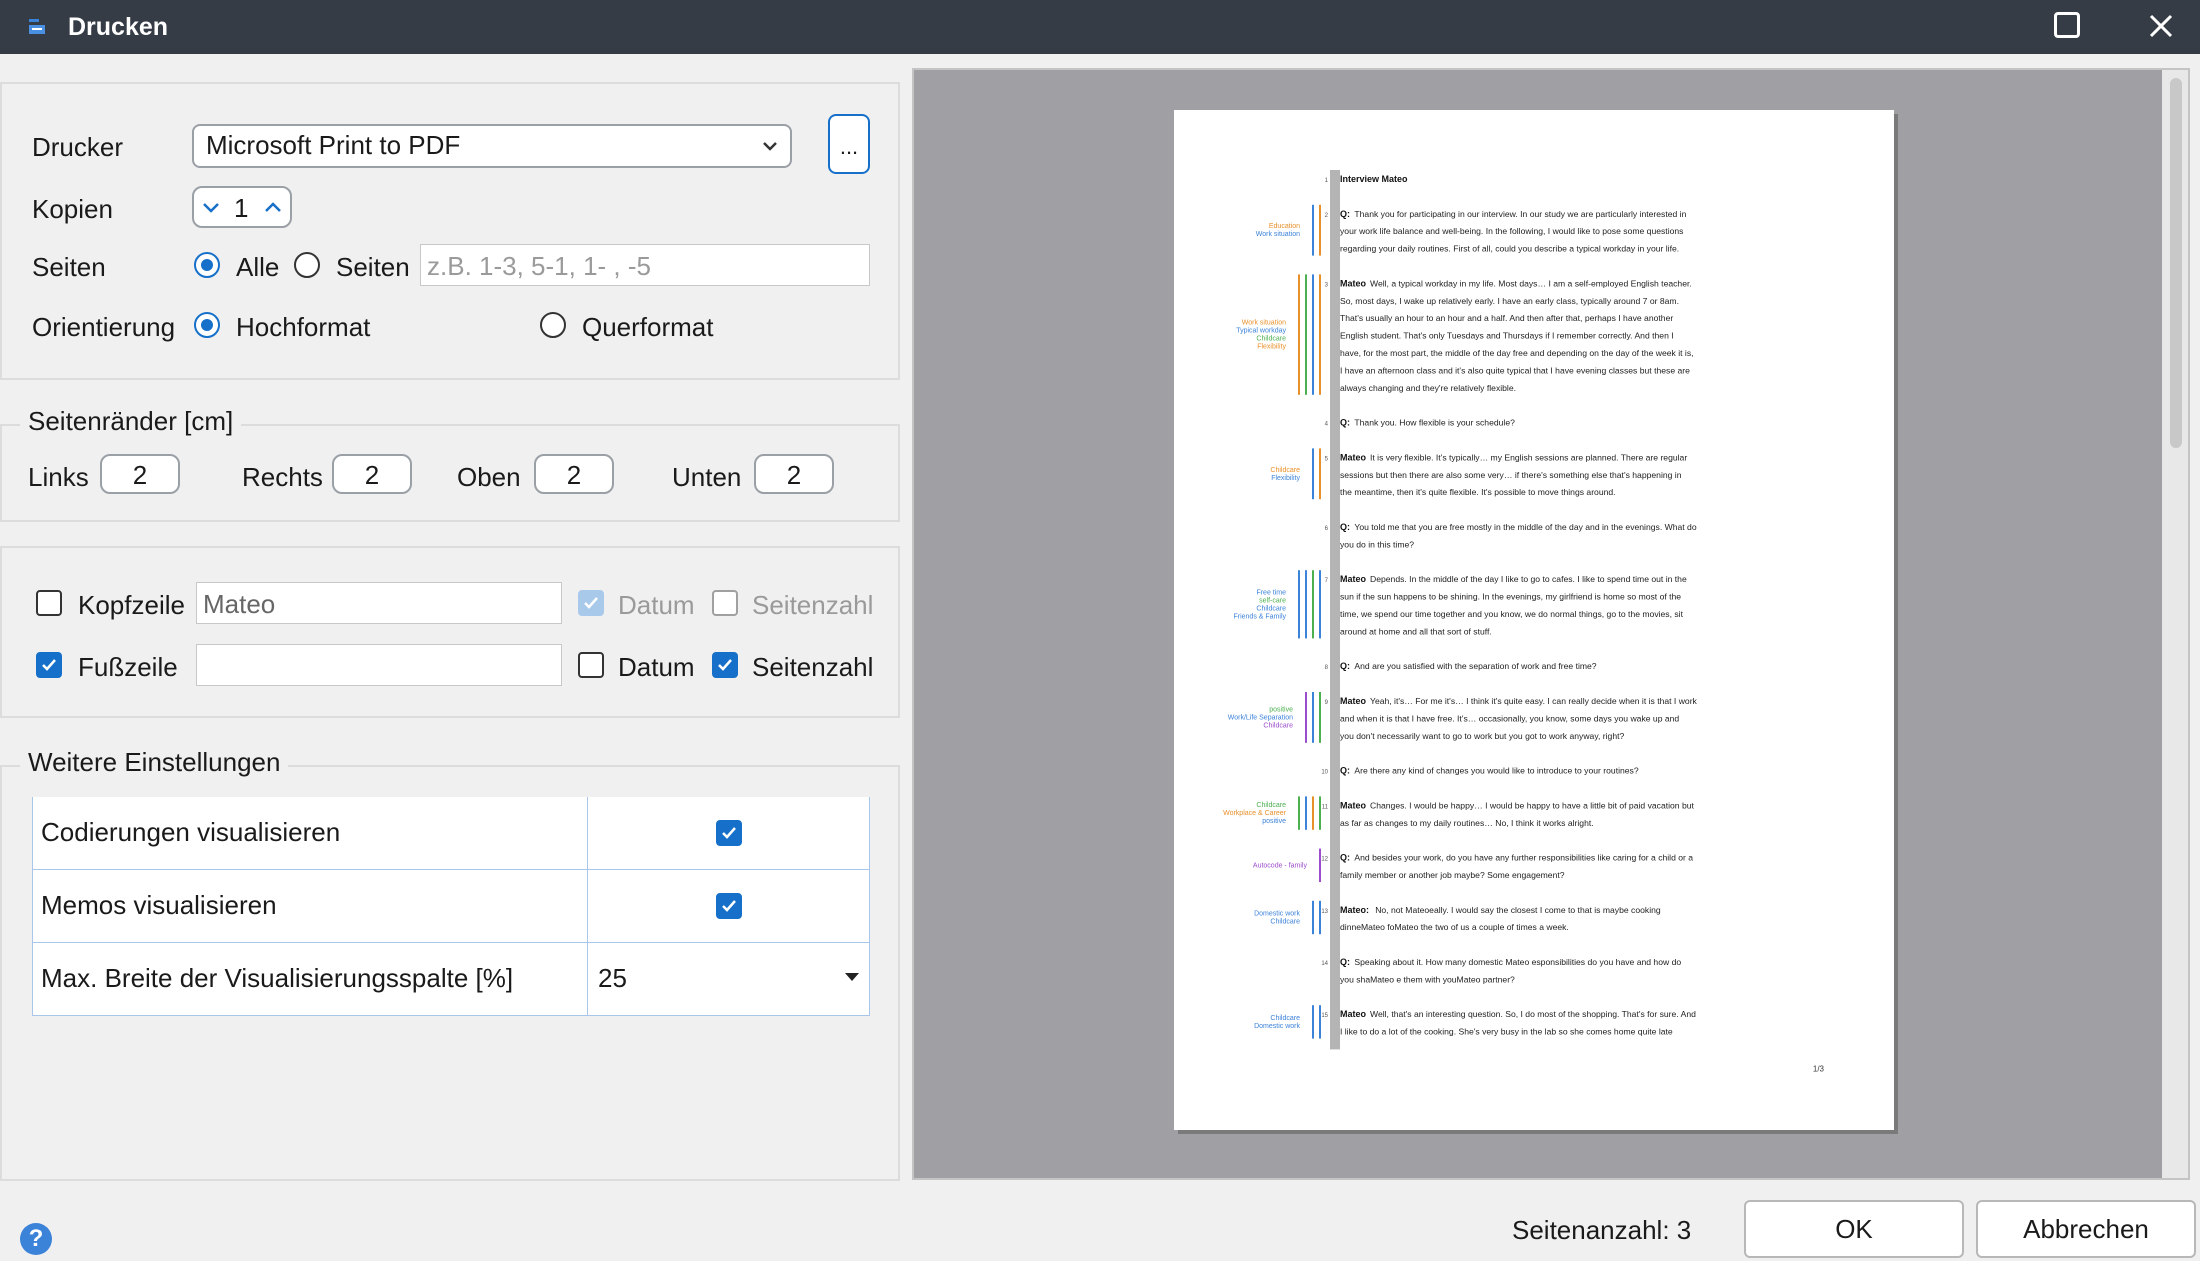 The width and height of the screenshot is (2200, 1261). What do you see at coordinates (1284, 226) in the screenshot?
I see `code-label: Education` at bounding box center [1284, 226].